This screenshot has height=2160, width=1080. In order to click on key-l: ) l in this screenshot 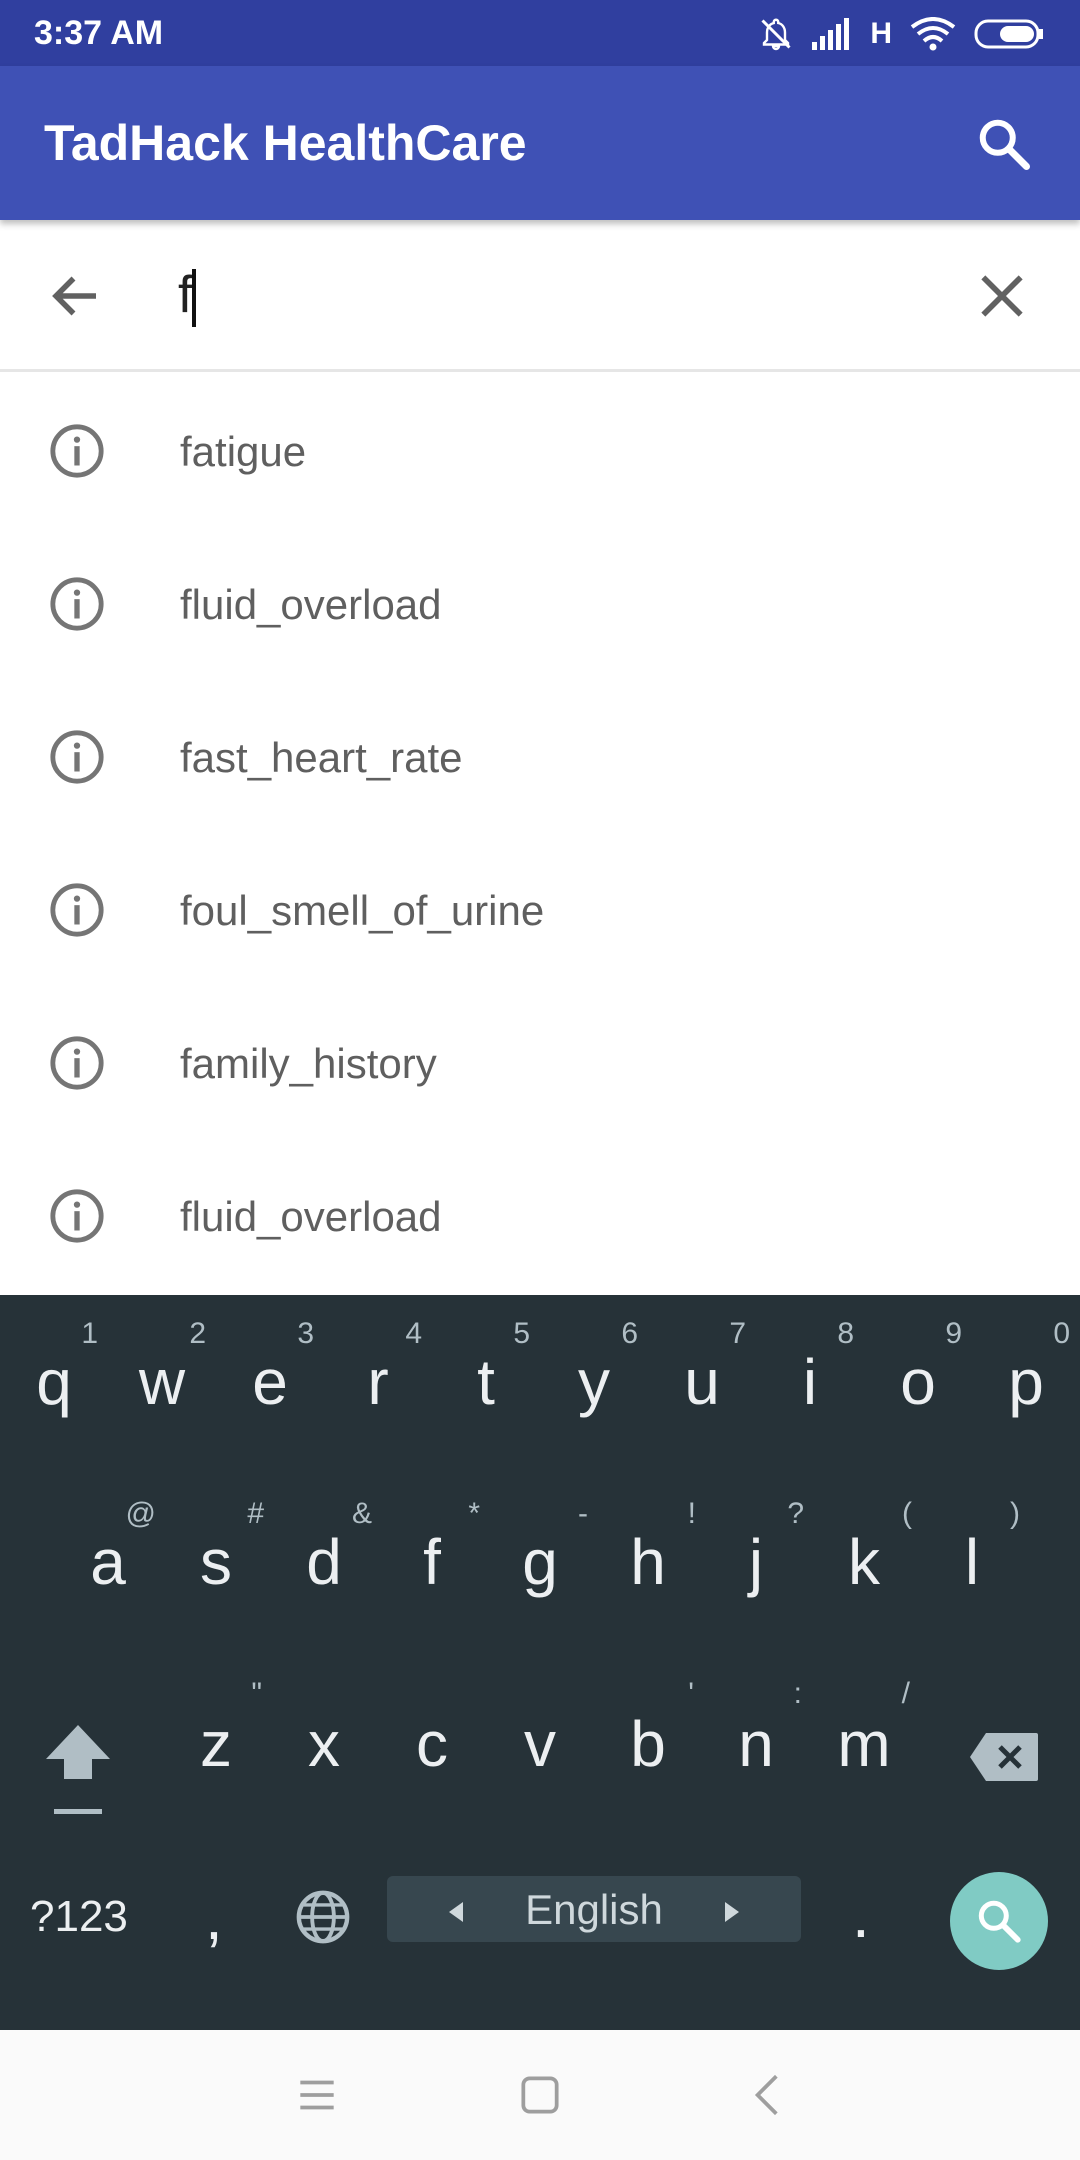, I will do `click(972, 1565)`.